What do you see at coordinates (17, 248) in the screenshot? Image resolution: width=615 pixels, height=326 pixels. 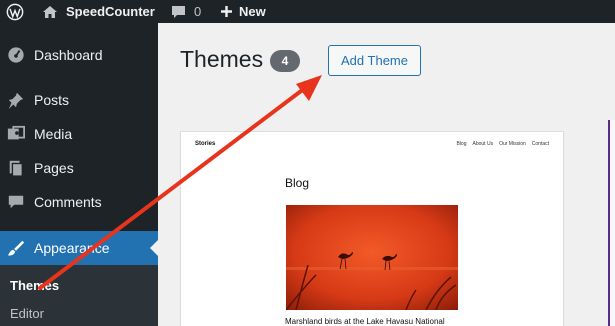 I see `brush-icon` at bounding box center [17, 248].